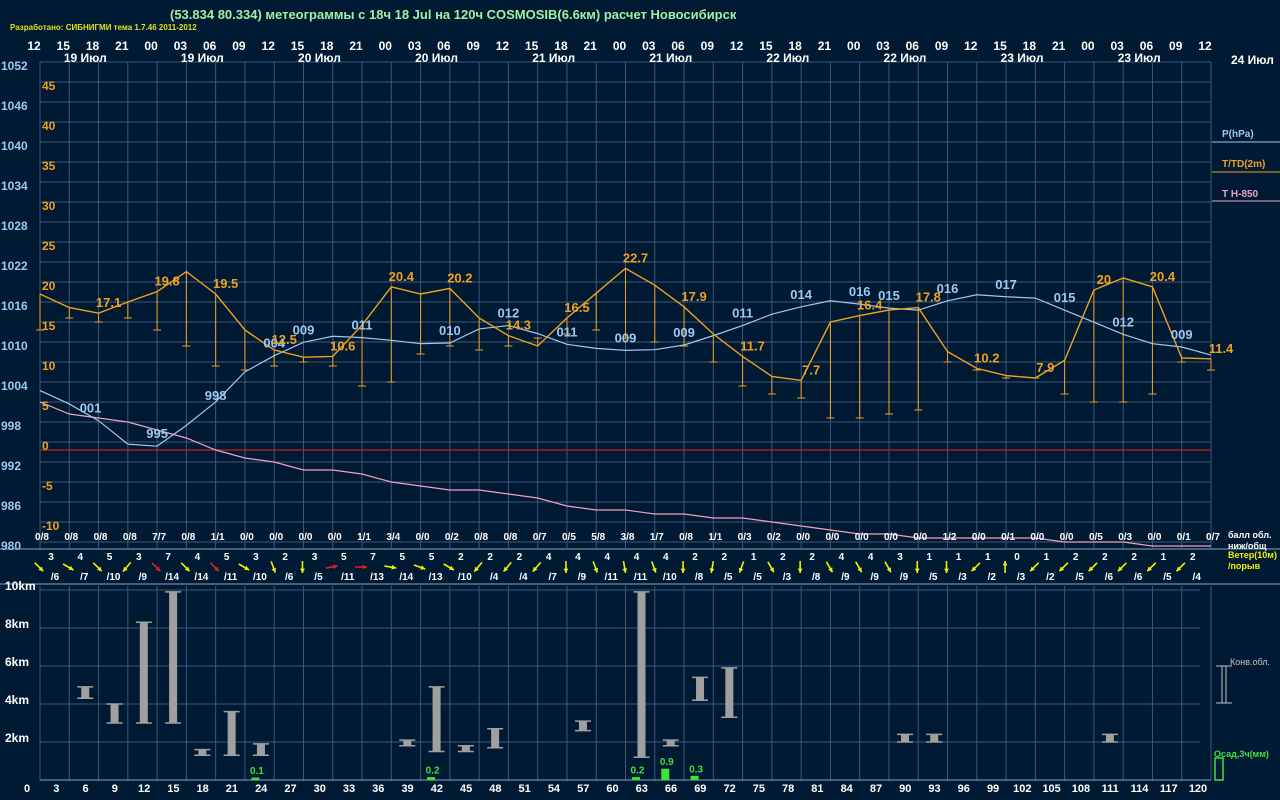 The image size is (1280, 800). I want to click on cloudiness-label: 1/1, so click(364, 537).